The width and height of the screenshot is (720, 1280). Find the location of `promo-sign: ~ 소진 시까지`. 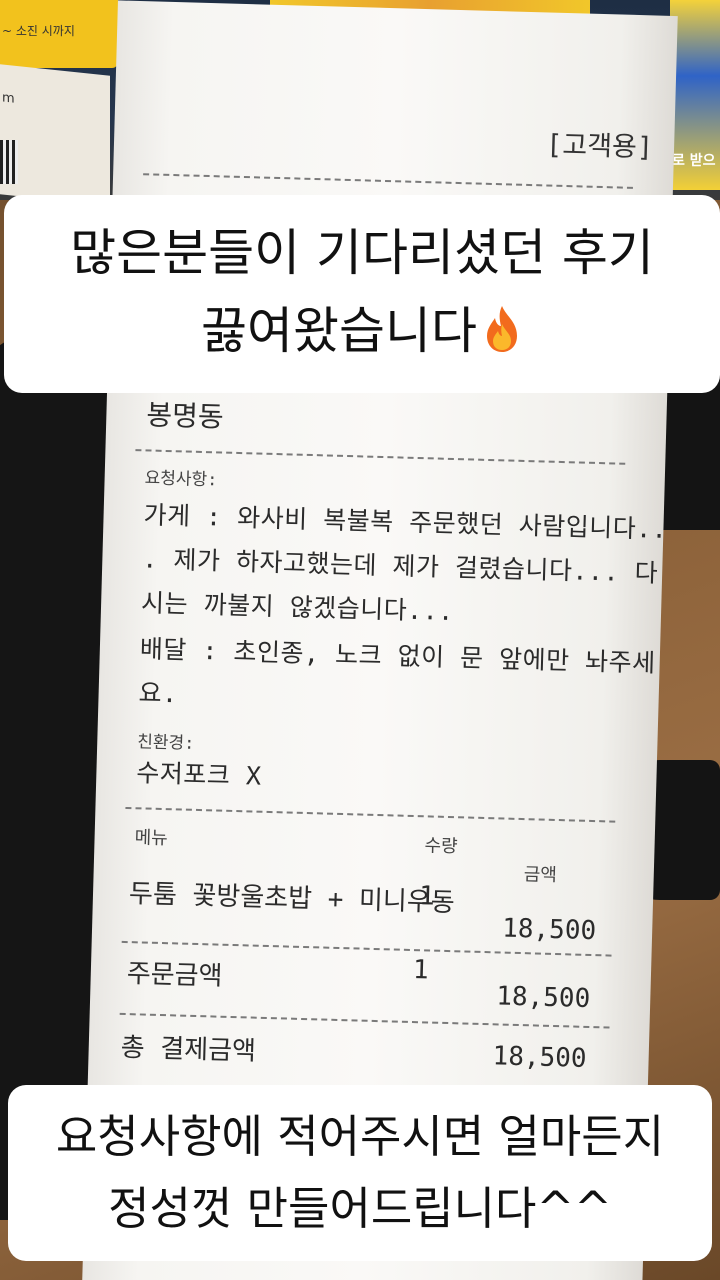

promo-sign: ~ 소진 시까지 is located at coordinates (59, 34).